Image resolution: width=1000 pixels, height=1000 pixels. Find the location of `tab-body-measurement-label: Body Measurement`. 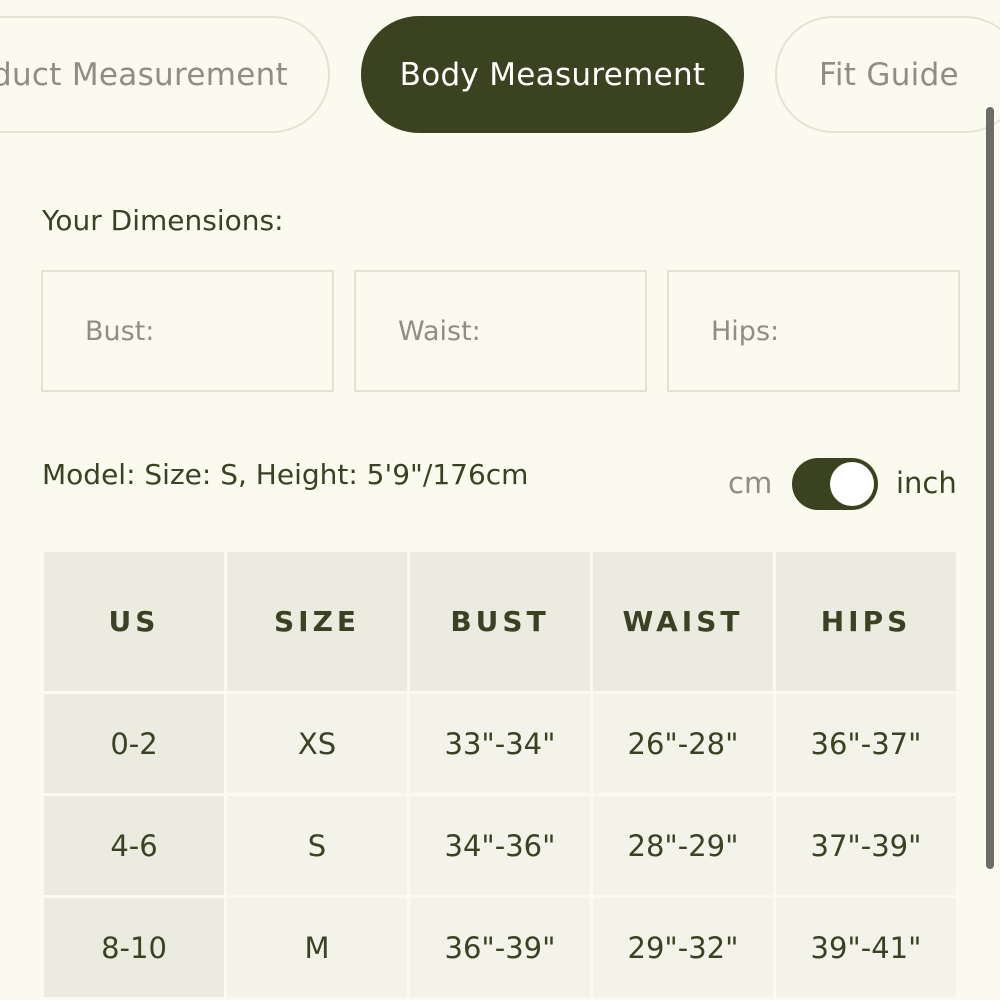

tab-body-measurement-label: Body Measurement is located at coordinates (552, 74).